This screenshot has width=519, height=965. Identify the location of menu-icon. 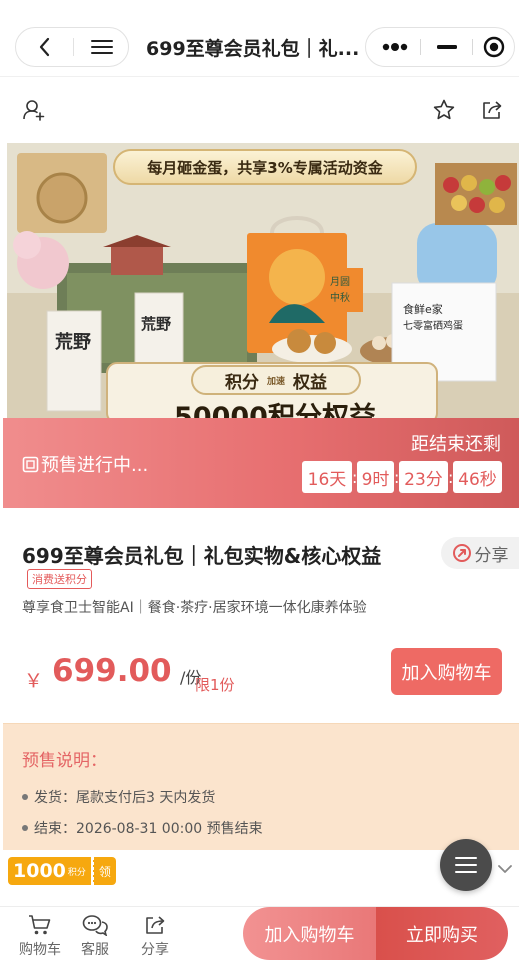
(101, 47).